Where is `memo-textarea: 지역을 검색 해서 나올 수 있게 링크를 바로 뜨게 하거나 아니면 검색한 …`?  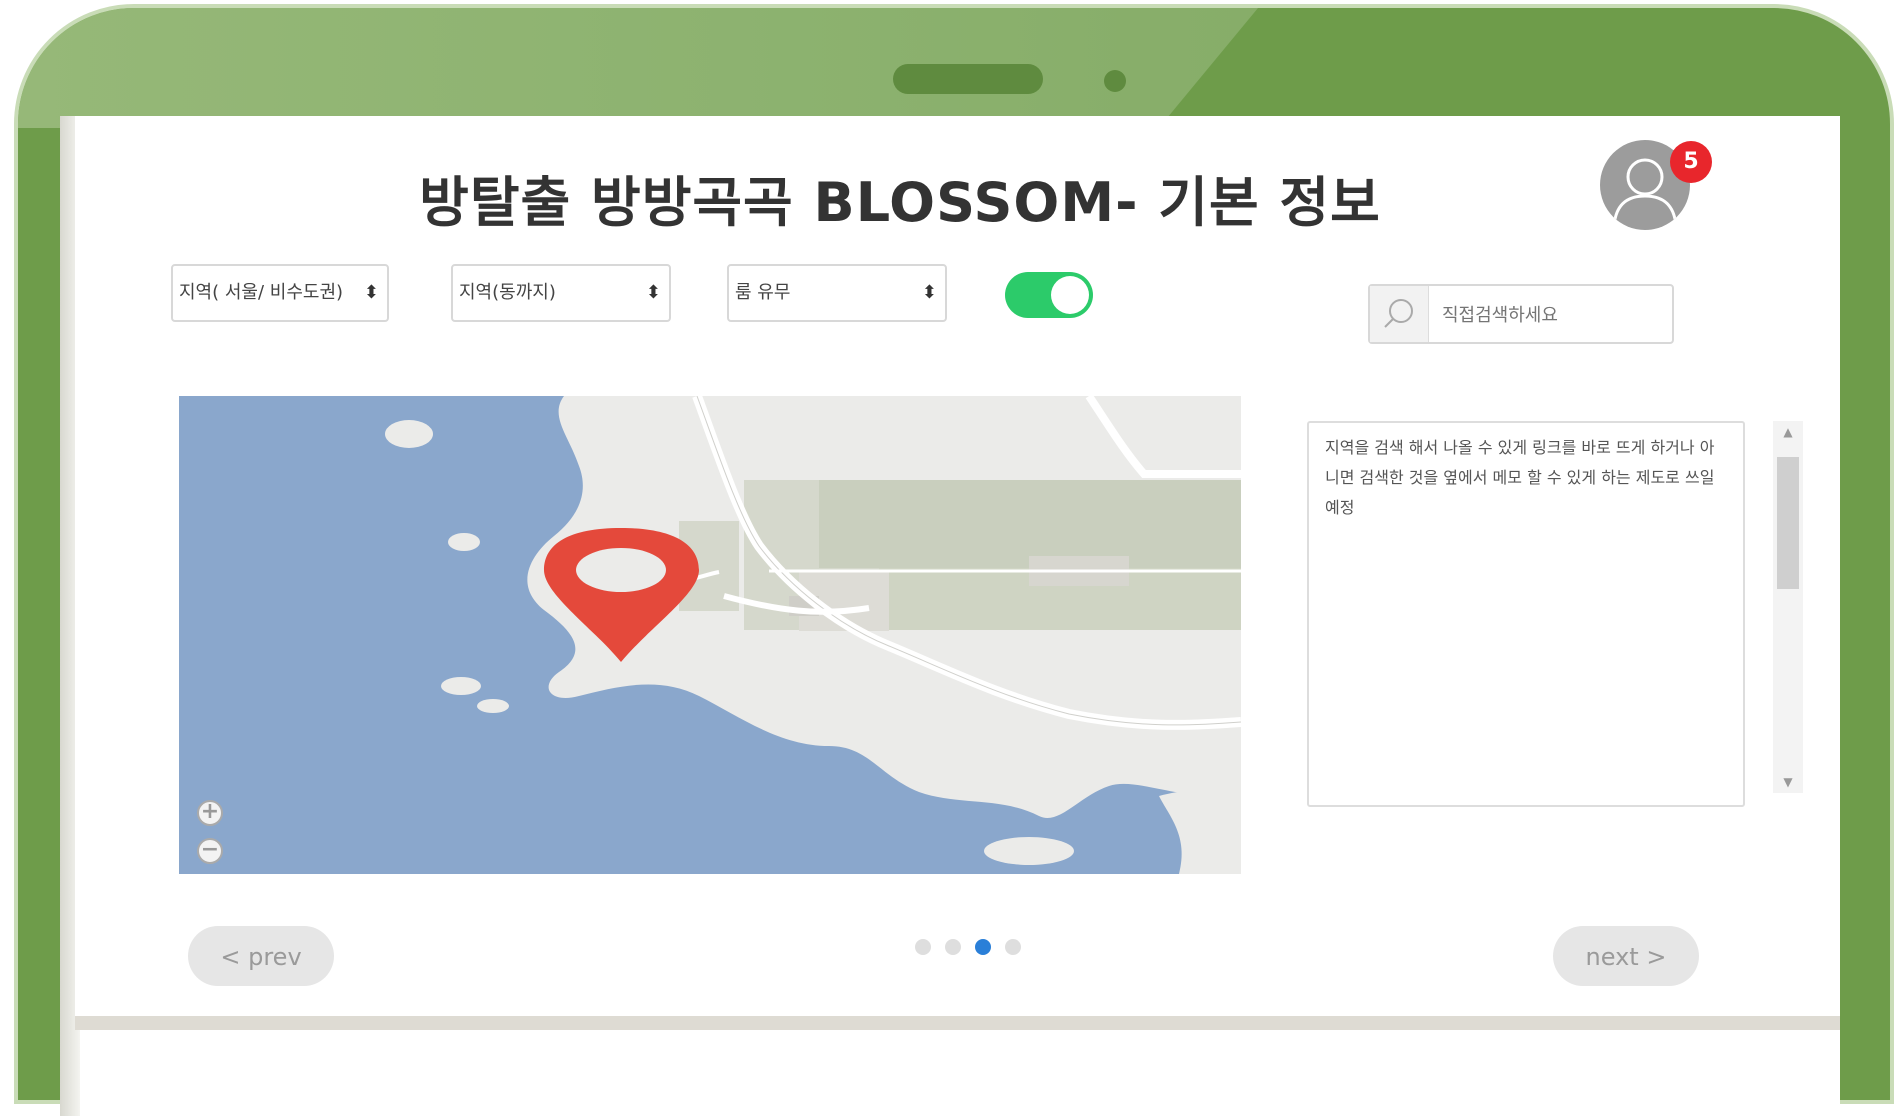 memo-textarea: 지역을 검색 해서 나올 수 있게 링크를 바로 뜨게 하거나 아니면 검색한 … is located at coordinates (1526, 614).